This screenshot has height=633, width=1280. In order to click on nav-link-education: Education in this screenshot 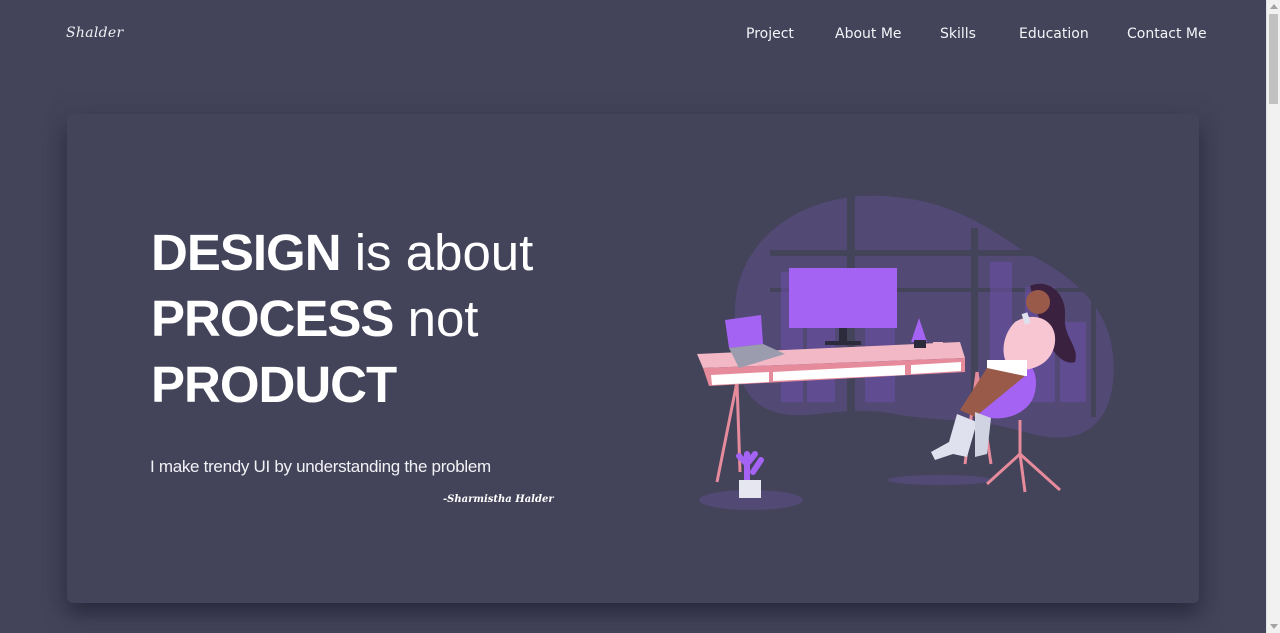, I will do `click(1054, 34)`.